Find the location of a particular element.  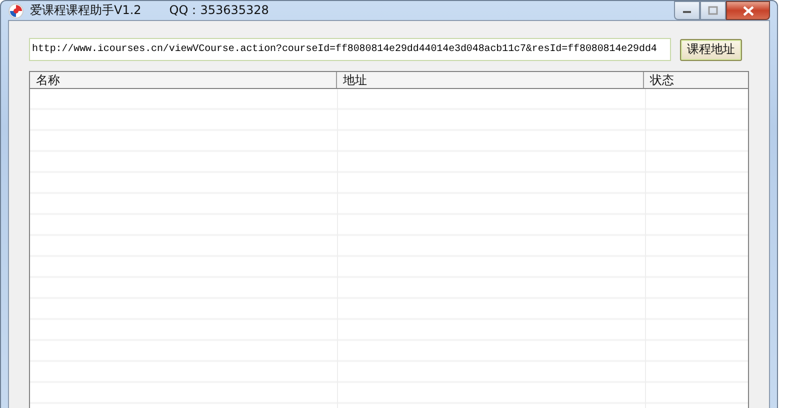

column-header: 状态 is located at coordinates (696, 80).